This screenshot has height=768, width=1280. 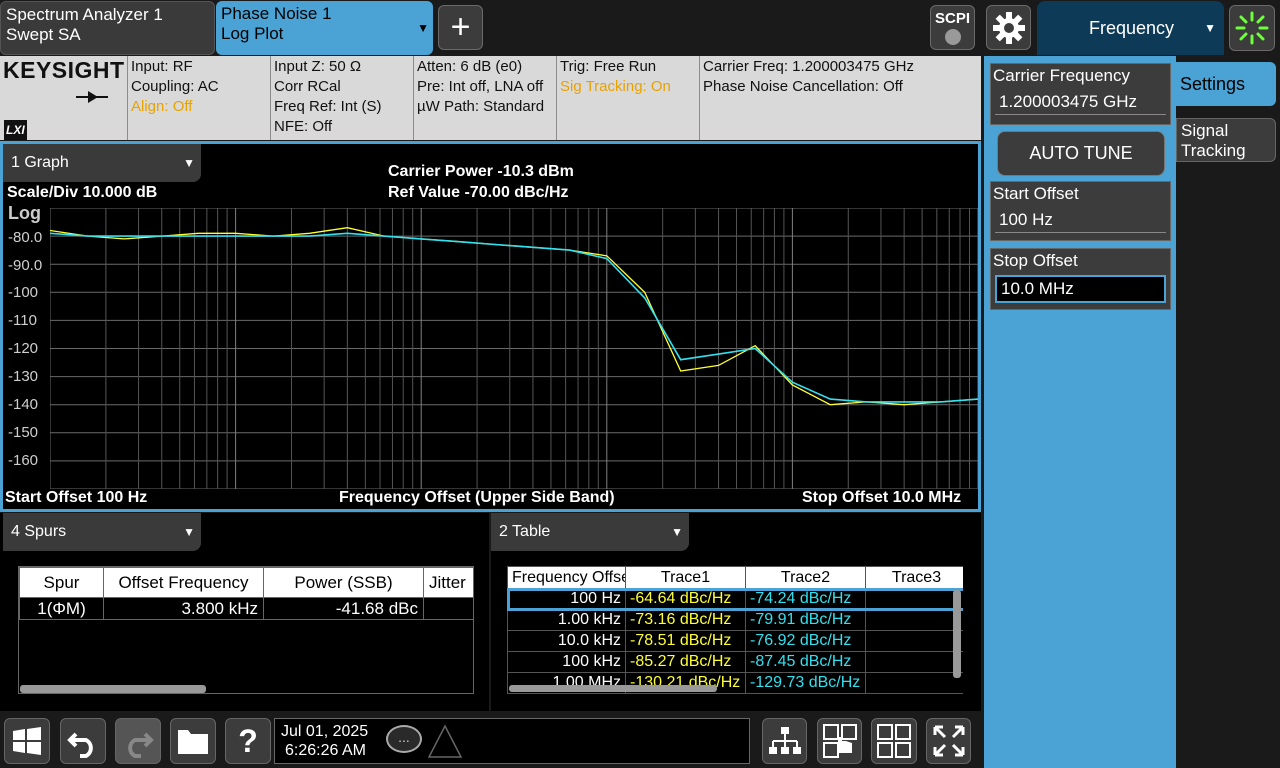 I want to click on tab-settings-label: Settings, so click(x=1213, y=84).